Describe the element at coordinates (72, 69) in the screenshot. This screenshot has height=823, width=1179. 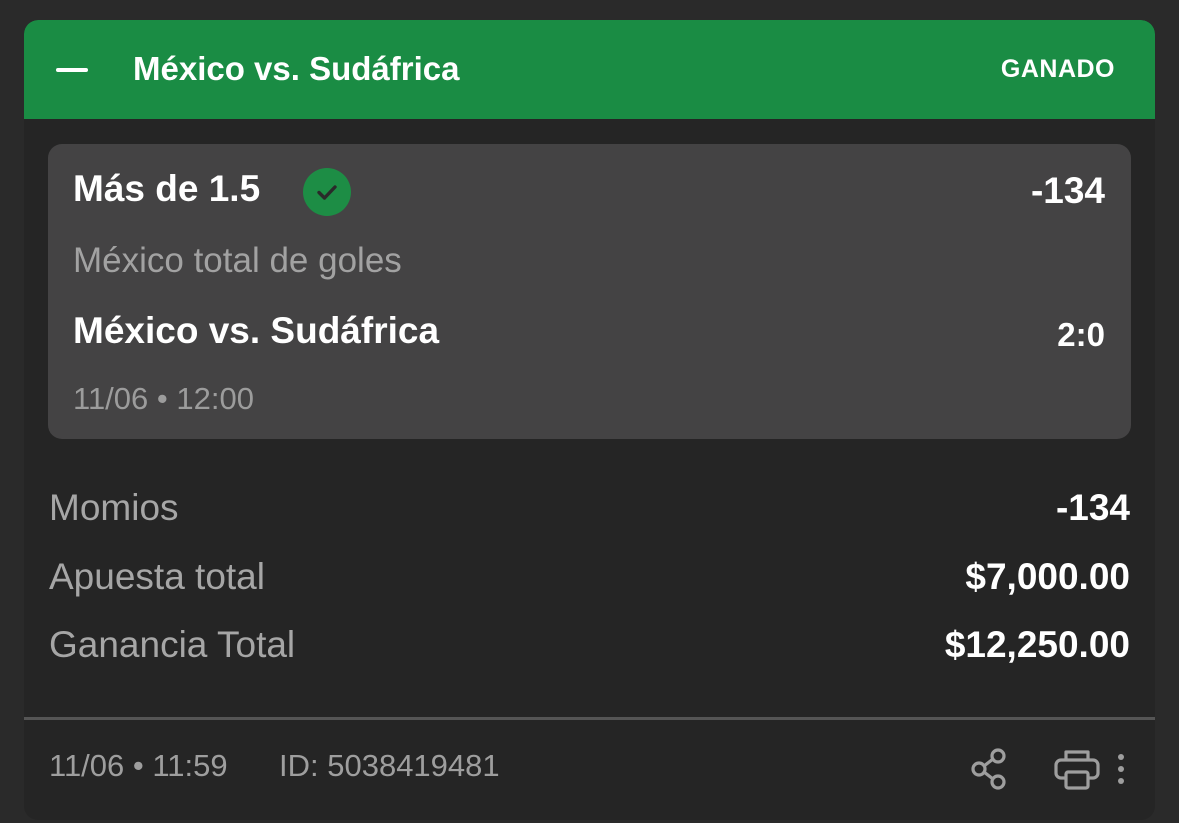
I see `minus-icon` at that location.